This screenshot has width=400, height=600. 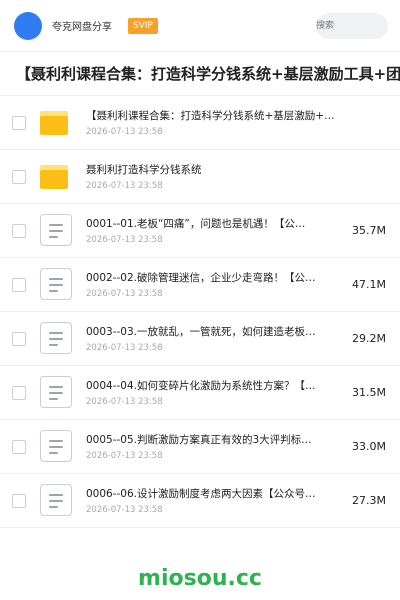 I want to click on item-info: 聂利利打造科学分钱系统 2026-07-13 23:58, so click(x=217, y=177).